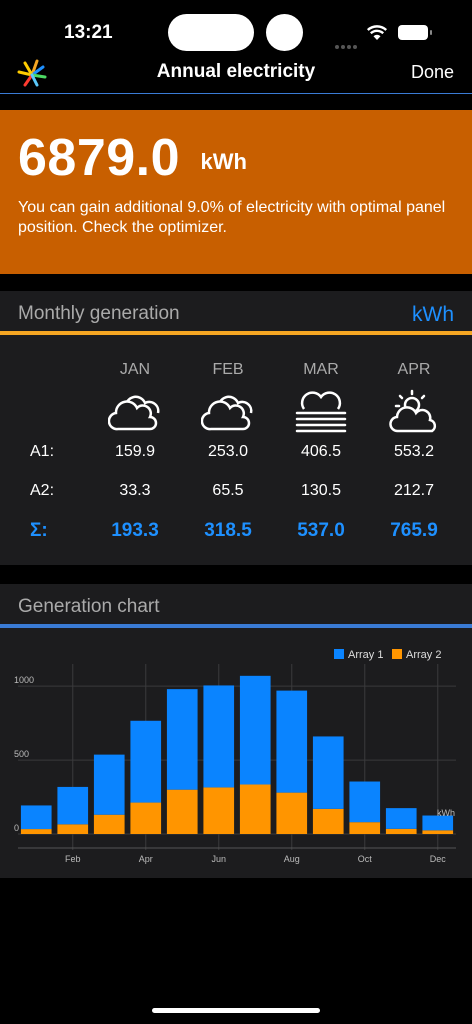 Image resolution: width=472 pixels, height=1024 pixels. Describe the element at coordinates (236, 606) in the screenshot. I see `generation-chart-header: Generation chart` at that location.